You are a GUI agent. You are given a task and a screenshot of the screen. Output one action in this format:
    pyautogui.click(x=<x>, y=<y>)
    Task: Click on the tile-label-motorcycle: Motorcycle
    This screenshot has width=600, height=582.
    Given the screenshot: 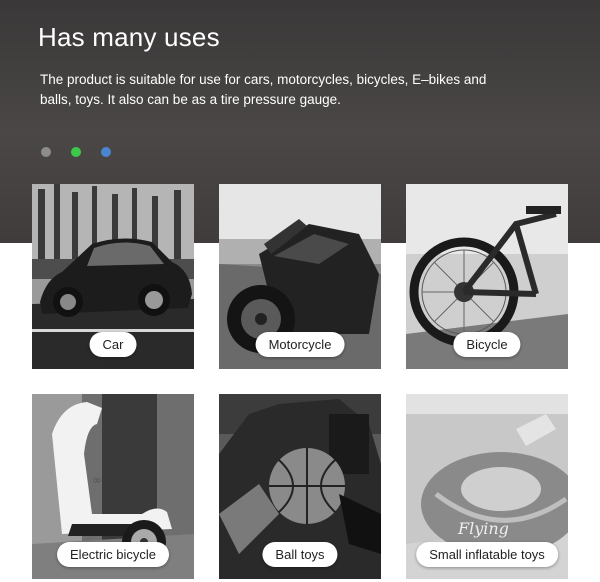 What is the action you would take?
    pyautogui.click(x=300, y=344)
    